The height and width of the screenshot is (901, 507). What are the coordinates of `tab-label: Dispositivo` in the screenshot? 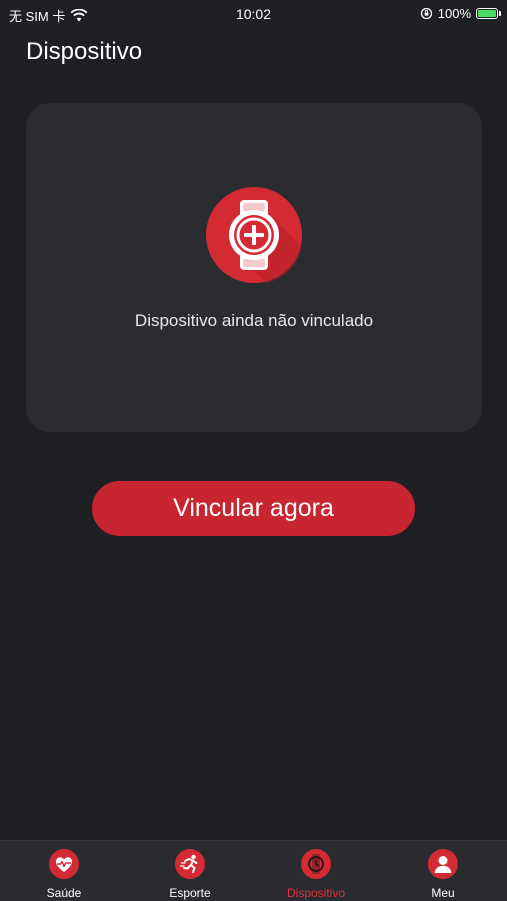 It's located at (316, 893).